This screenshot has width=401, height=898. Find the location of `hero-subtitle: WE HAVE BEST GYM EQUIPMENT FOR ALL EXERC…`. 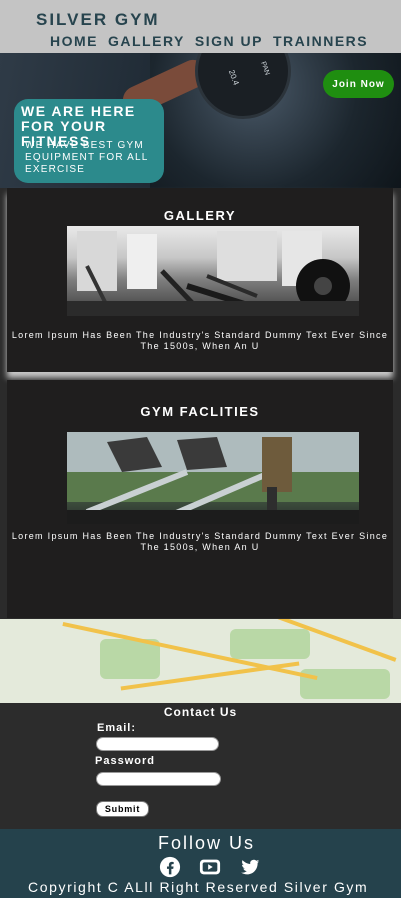

hero-subtitle: WE HAVE BEST GYM EQUIPMENT FOR ALL EXERC… is located at coordinates (87, 157).